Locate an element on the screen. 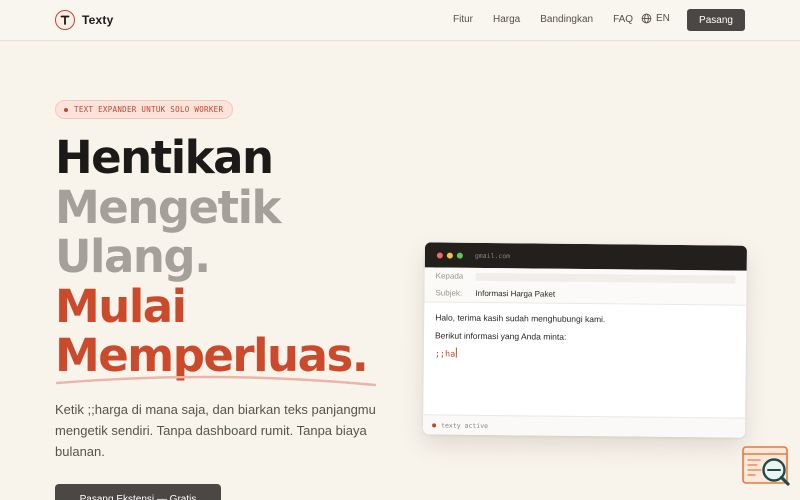  install-extension-button: Pasang Ekstensi — Gratis is located at coordinates (138, 492).